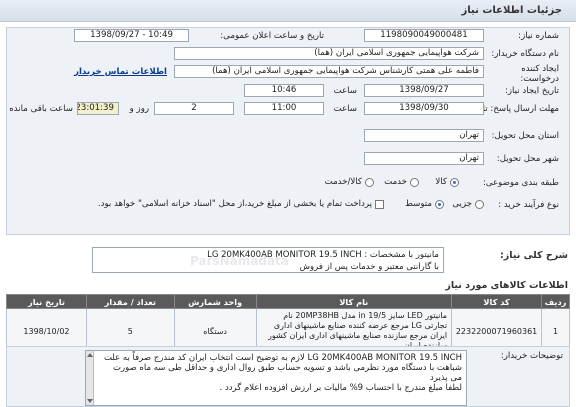 The height and width of the screenshot is (407, 576). Describe the element at coordinates (90, 378) in the screenshot. I see `notes-scrollbar` at that location.